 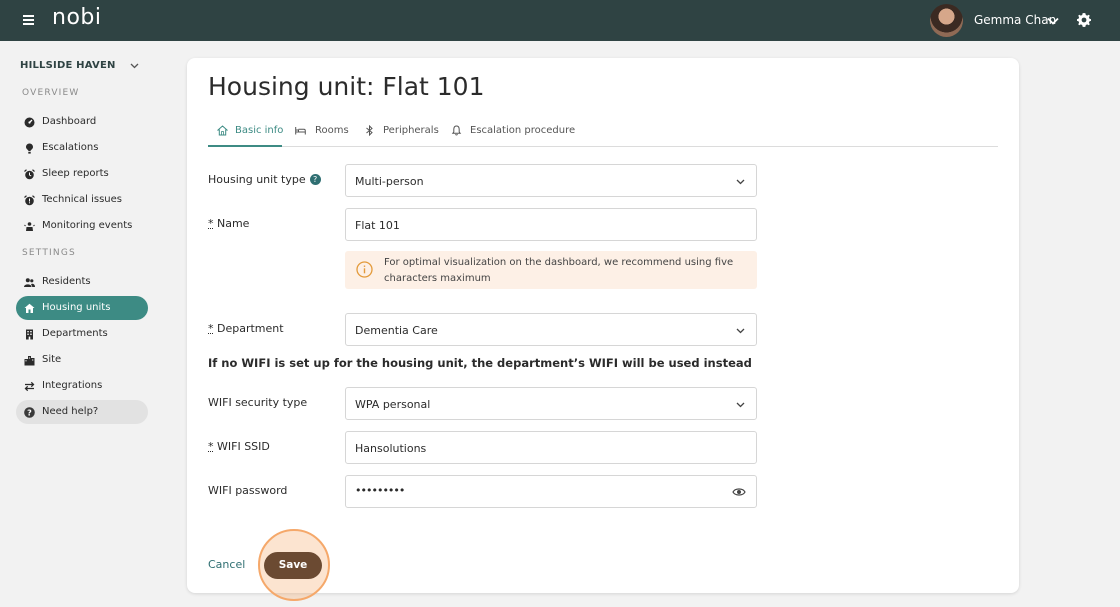 I want to click on wifi-password-value: •••••••••, so click(x=380, y=490).